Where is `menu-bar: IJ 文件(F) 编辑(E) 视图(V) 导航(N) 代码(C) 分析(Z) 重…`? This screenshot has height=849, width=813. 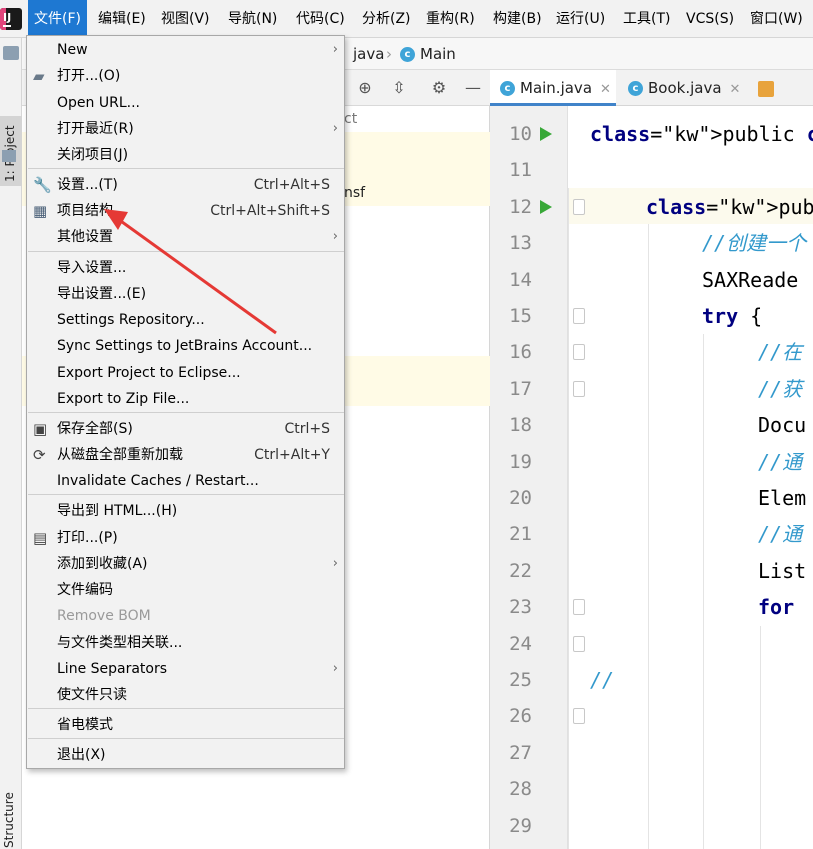
menu-bar: IJ 文件(F) 编辑(E) 视图(V) 导航(N) 代码(C) 分析(Z) 重… is located at coordinates (406, 19).